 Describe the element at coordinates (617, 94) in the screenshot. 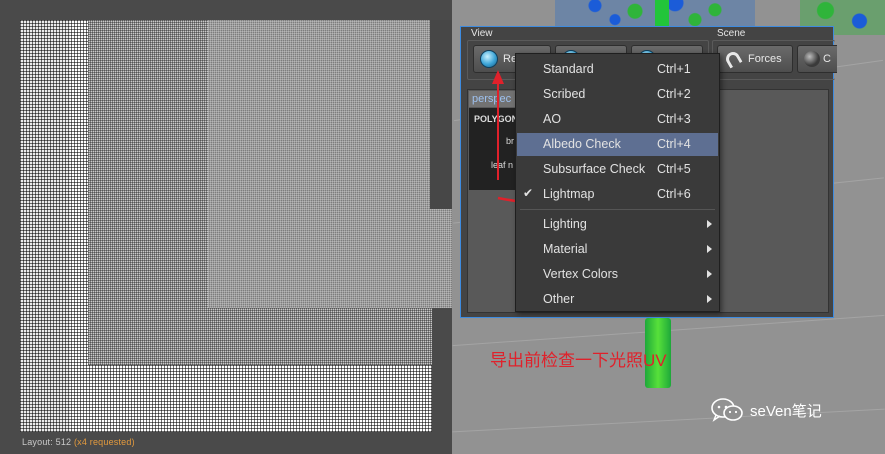

I see `menu-item-scribed: Scribed Ctrl+2` at that location.